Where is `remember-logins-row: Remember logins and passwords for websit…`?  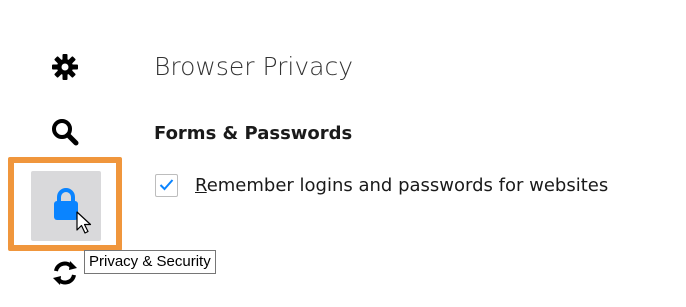
remember-logins-row: Remember logins and passwords for websit… is located at coordinates (381, 185).